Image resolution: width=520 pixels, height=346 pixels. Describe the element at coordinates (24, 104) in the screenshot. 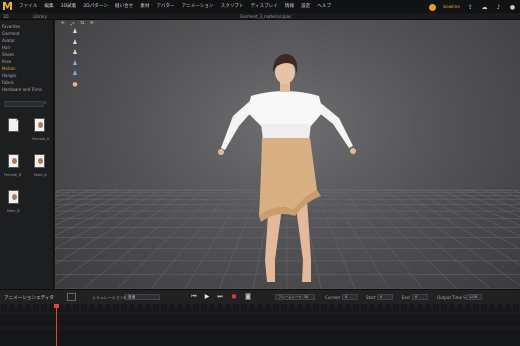

I see `library-search-input` at that location.